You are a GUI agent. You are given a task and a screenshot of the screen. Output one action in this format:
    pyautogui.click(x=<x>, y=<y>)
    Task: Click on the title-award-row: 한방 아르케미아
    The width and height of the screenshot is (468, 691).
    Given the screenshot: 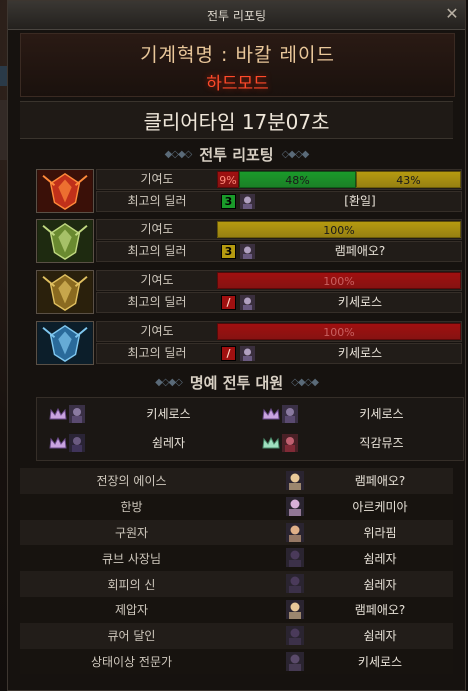 What is the action you would take?
    pyautogui.click(x=236, y=506)
    